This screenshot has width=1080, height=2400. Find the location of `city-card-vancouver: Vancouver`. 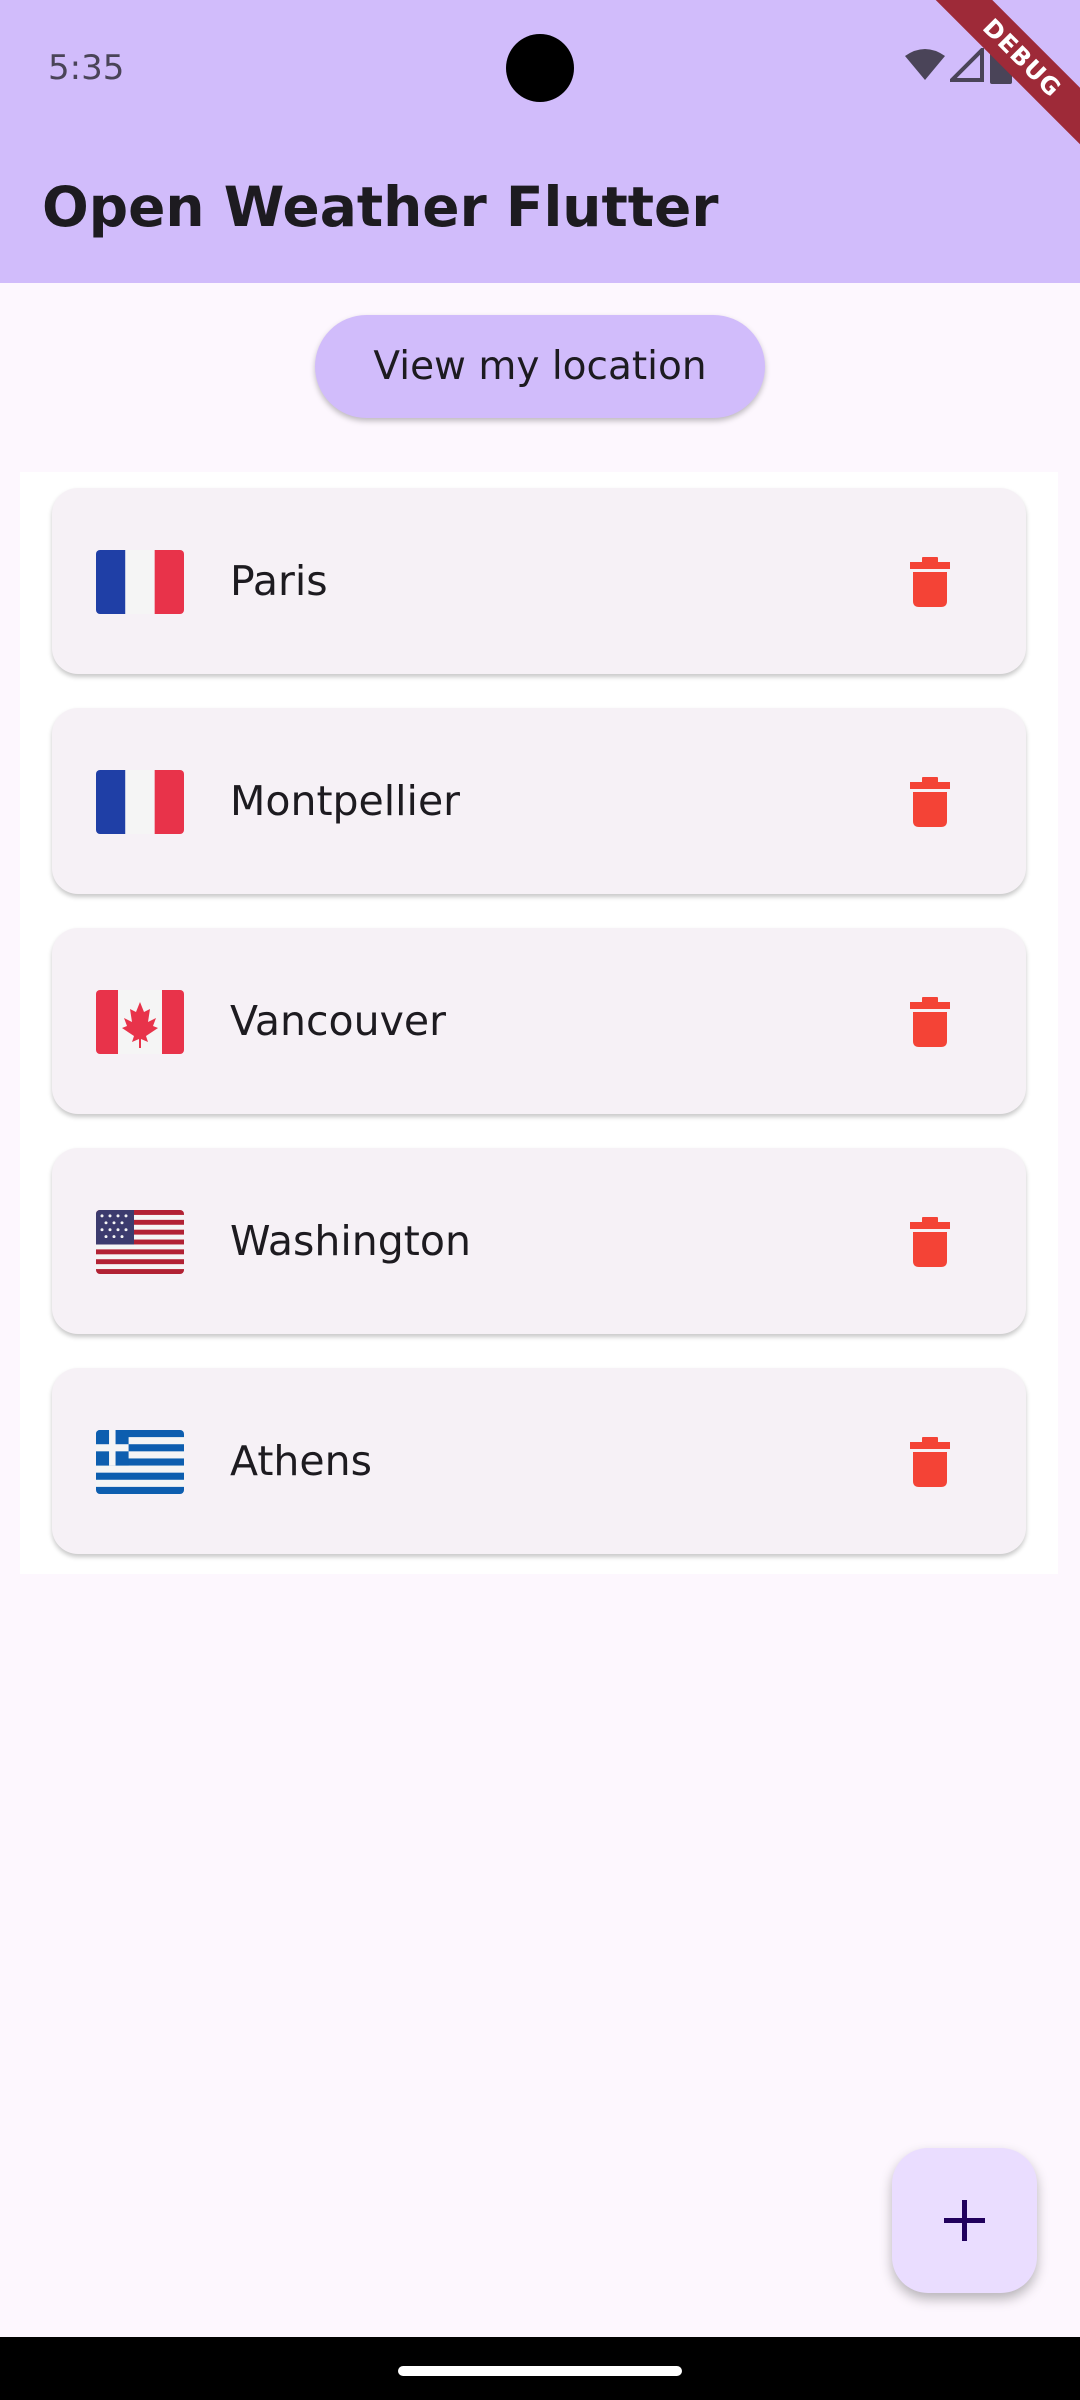

city-card-vancouver: Vancouver is located at coordinates (539, 1021).